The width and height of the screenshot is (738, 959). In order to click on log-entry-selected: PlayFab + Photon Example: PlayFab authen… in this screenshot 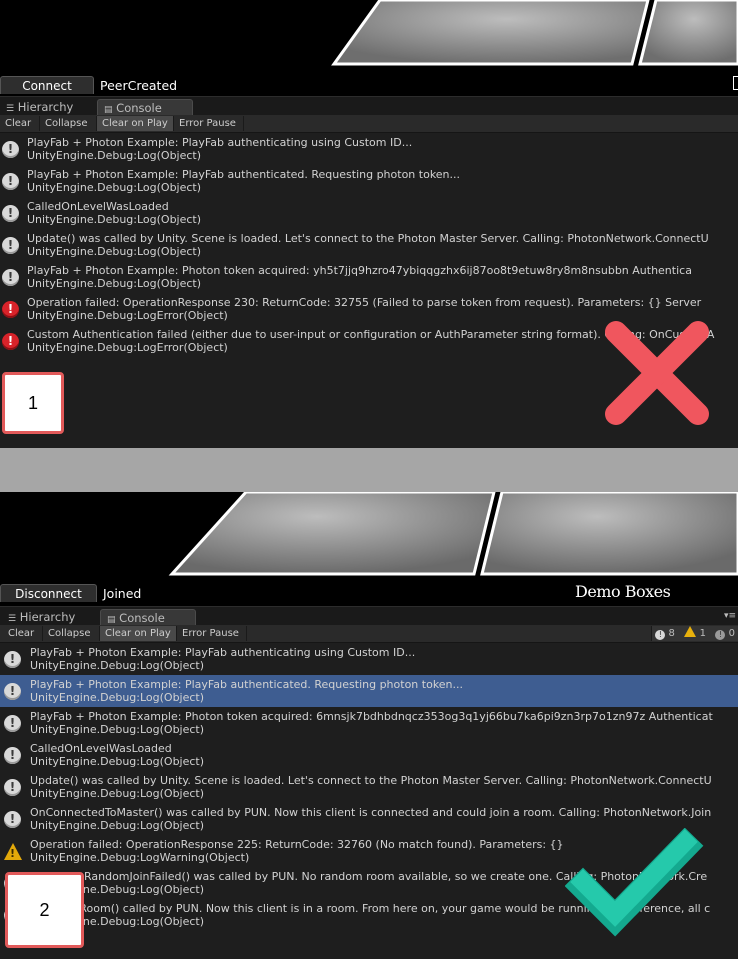, I will do `click(369, 691)`.